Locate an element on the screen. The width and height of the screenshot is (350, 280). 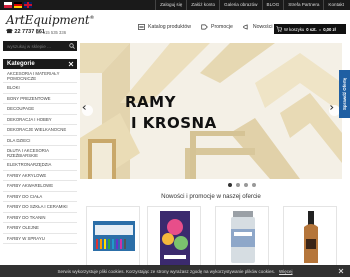
blog-link: BLOG is located at coordinates (272, 5).